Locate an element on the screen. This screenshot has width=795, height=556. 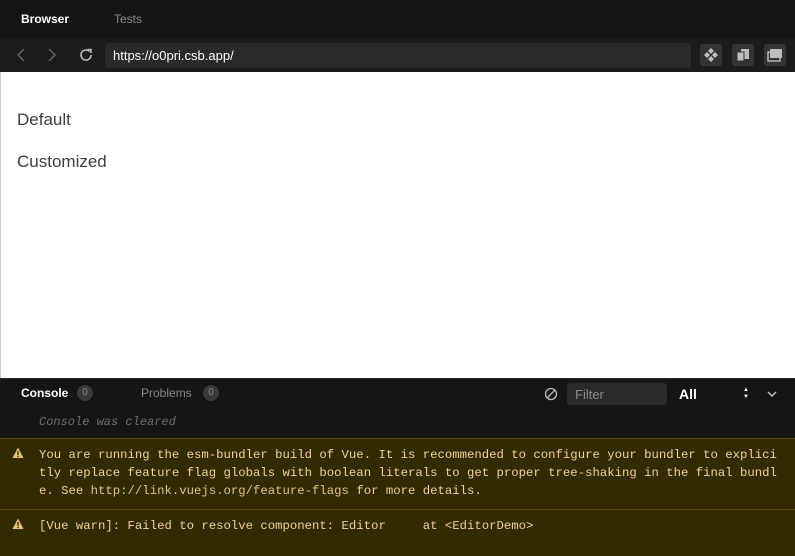
log-level-value: All is located at coordinates (688, 394).